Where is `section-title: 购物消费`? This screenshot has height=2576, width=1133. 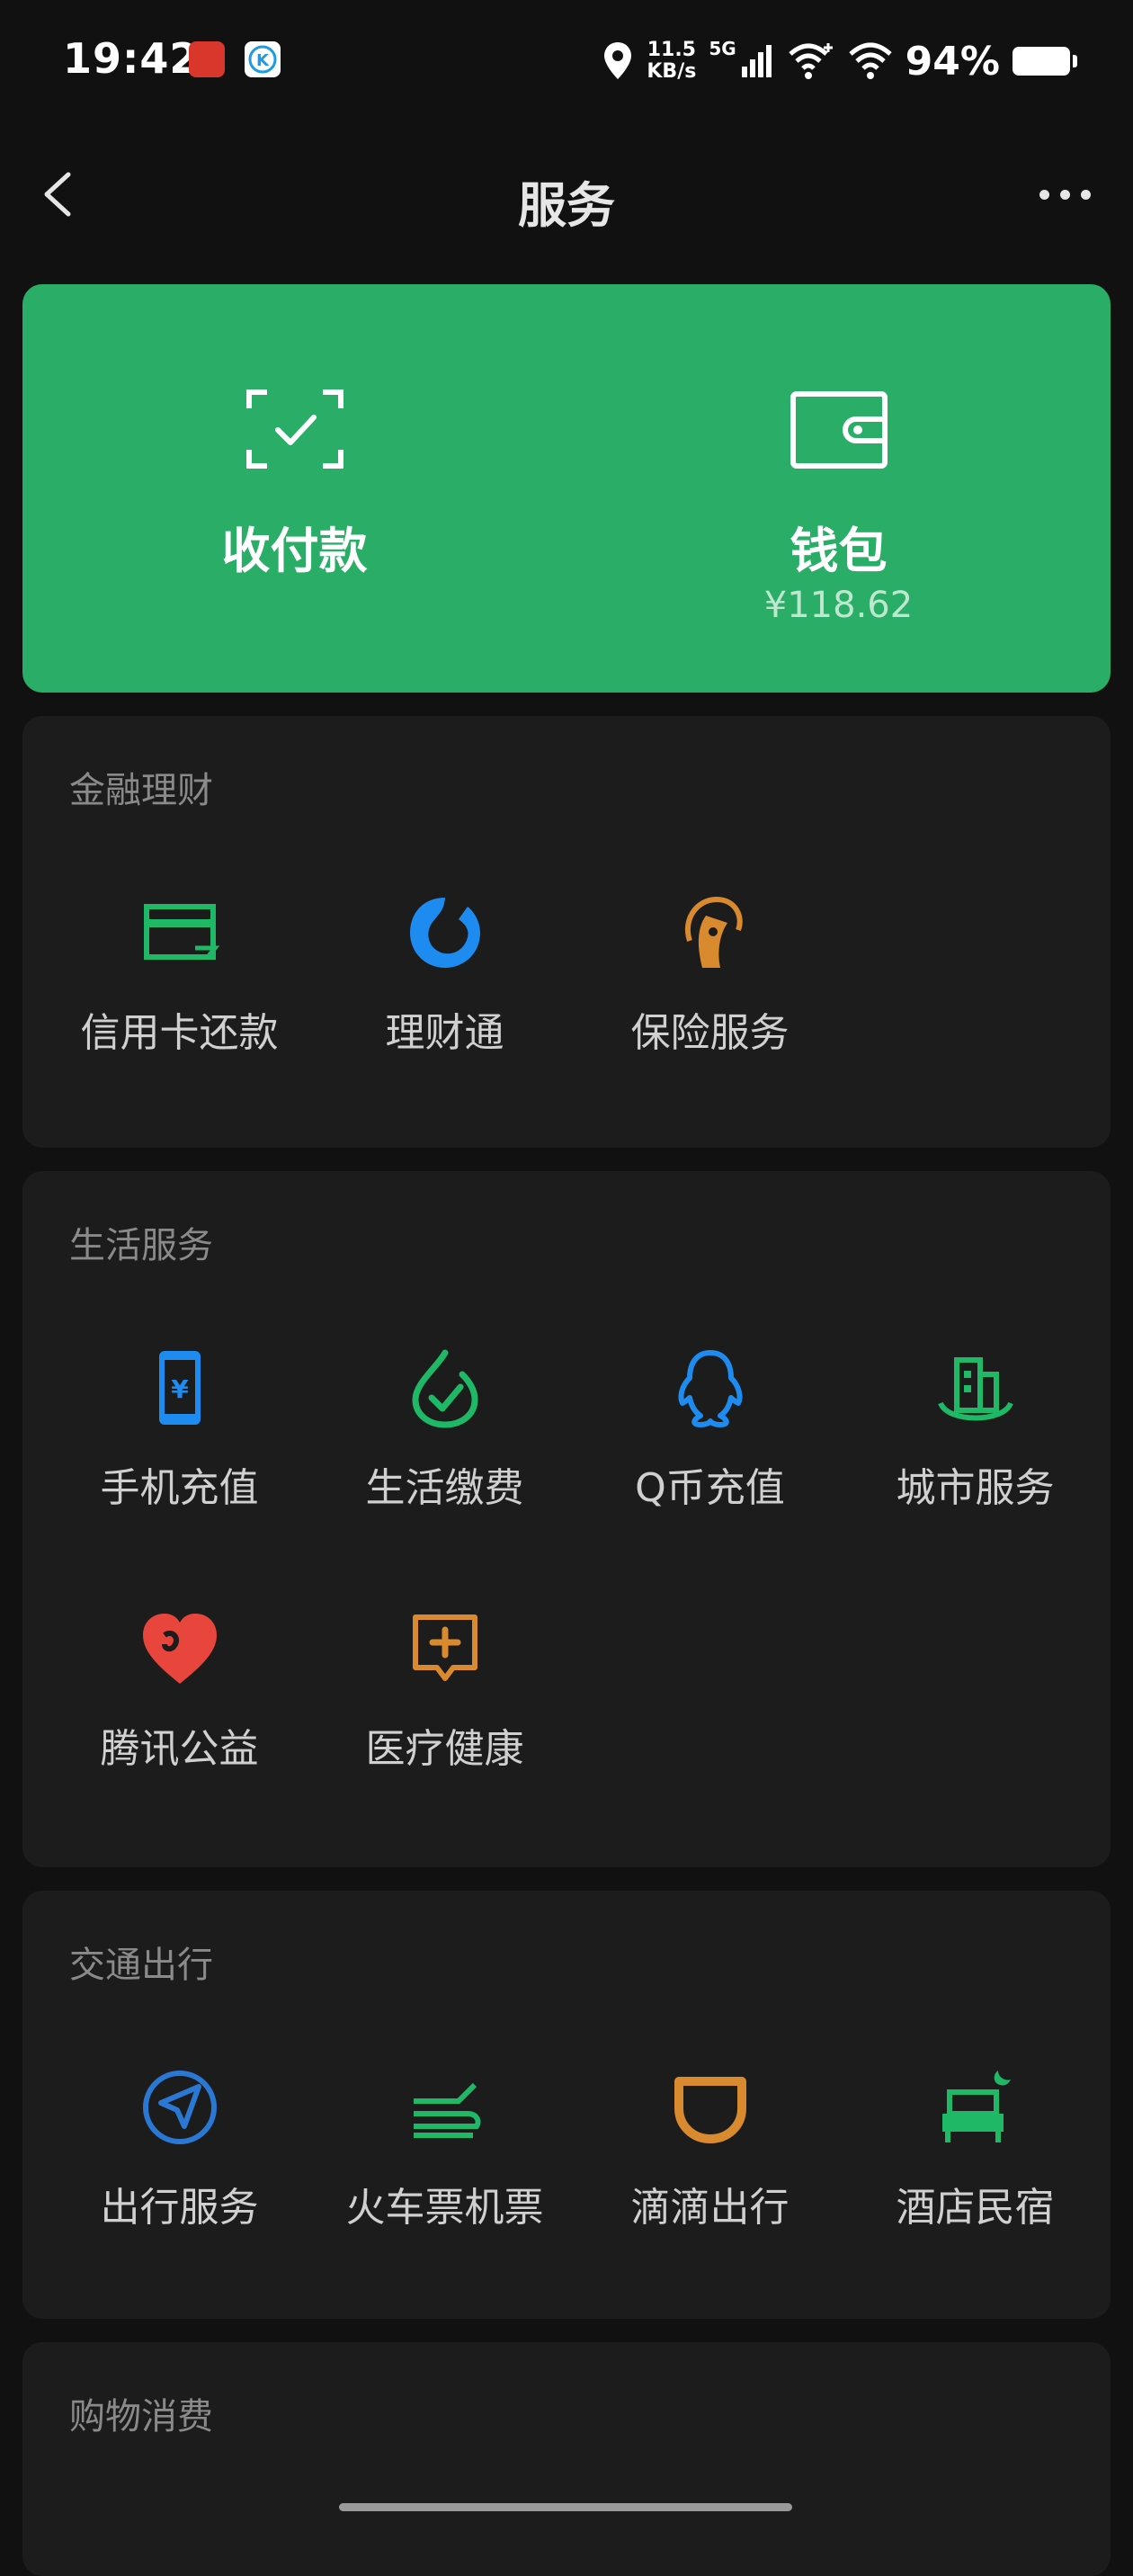 section-title: 购物消费 is located at coordinates (141, 2416).